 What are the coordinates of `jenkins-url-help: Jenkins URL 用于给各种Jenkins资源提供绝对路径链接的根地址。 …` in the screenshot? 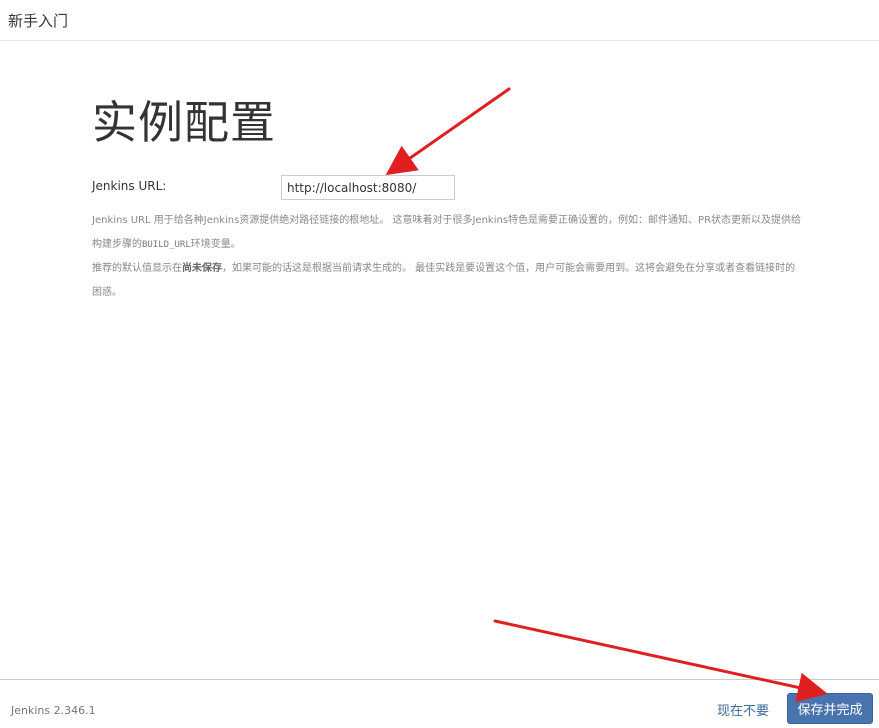 It's located at (448, 257).